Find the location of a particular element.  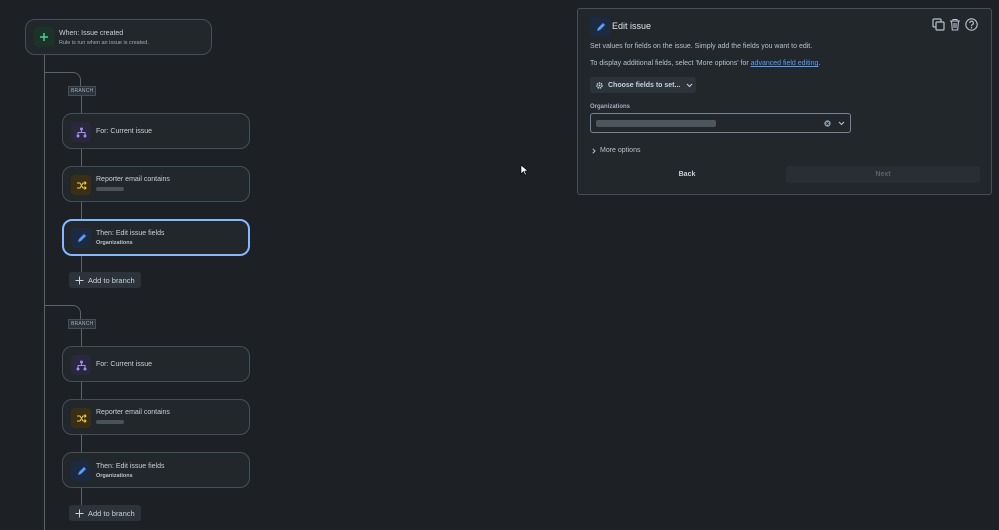

back-label: Back is located at coordinates (687, 174).